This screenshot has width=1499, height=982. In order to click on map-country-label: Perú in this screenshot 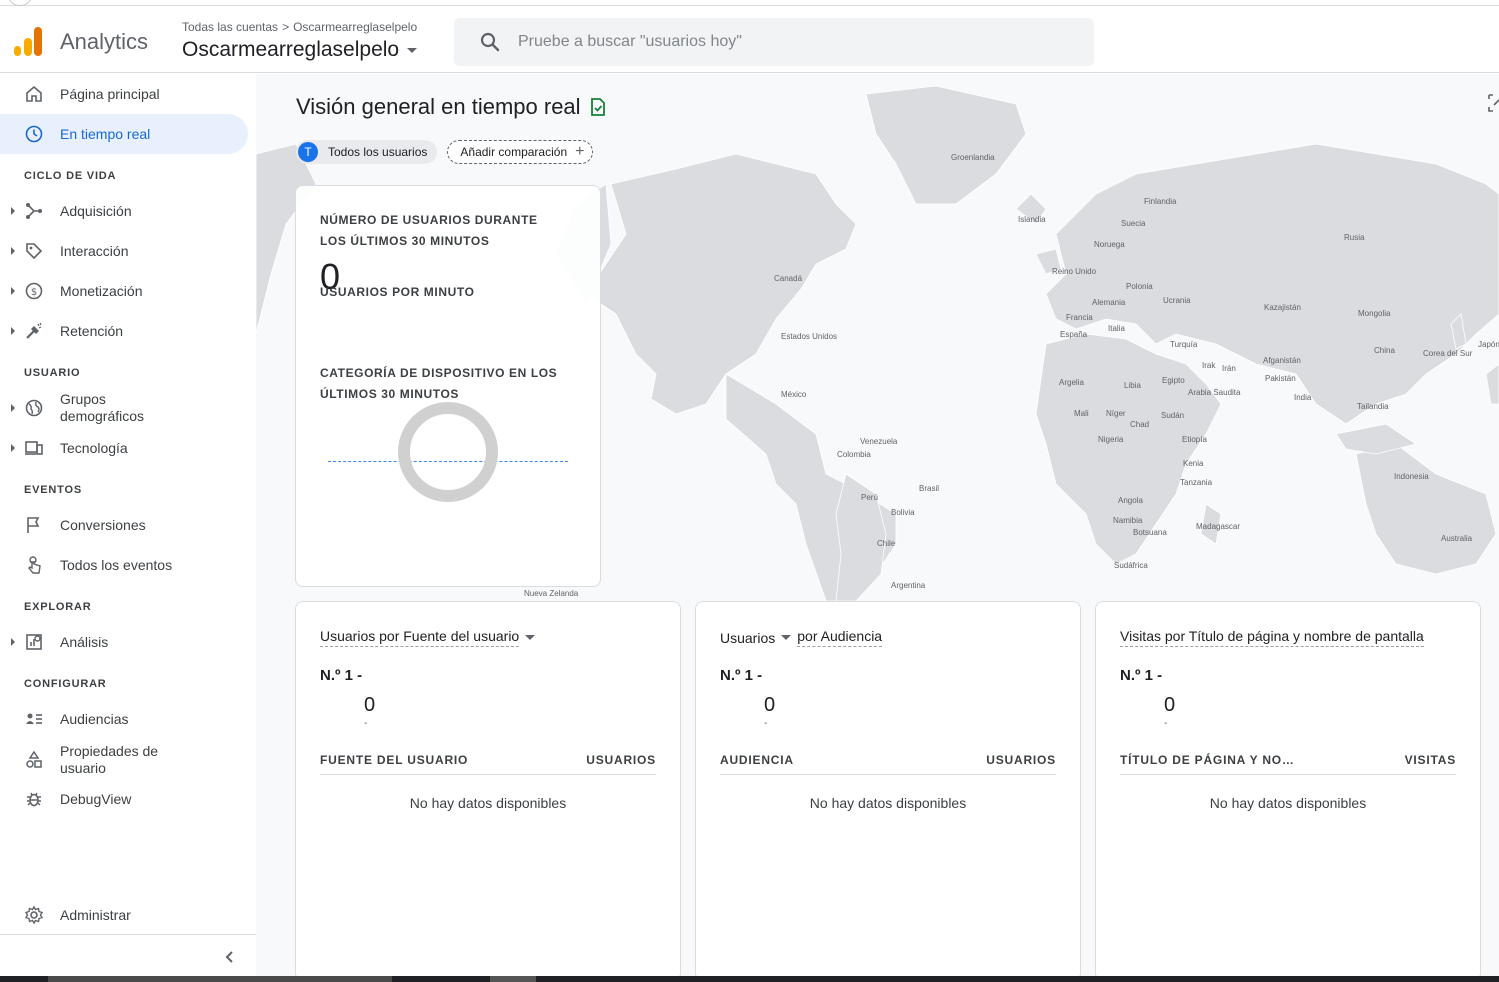, I will do `click(869, 497)`.